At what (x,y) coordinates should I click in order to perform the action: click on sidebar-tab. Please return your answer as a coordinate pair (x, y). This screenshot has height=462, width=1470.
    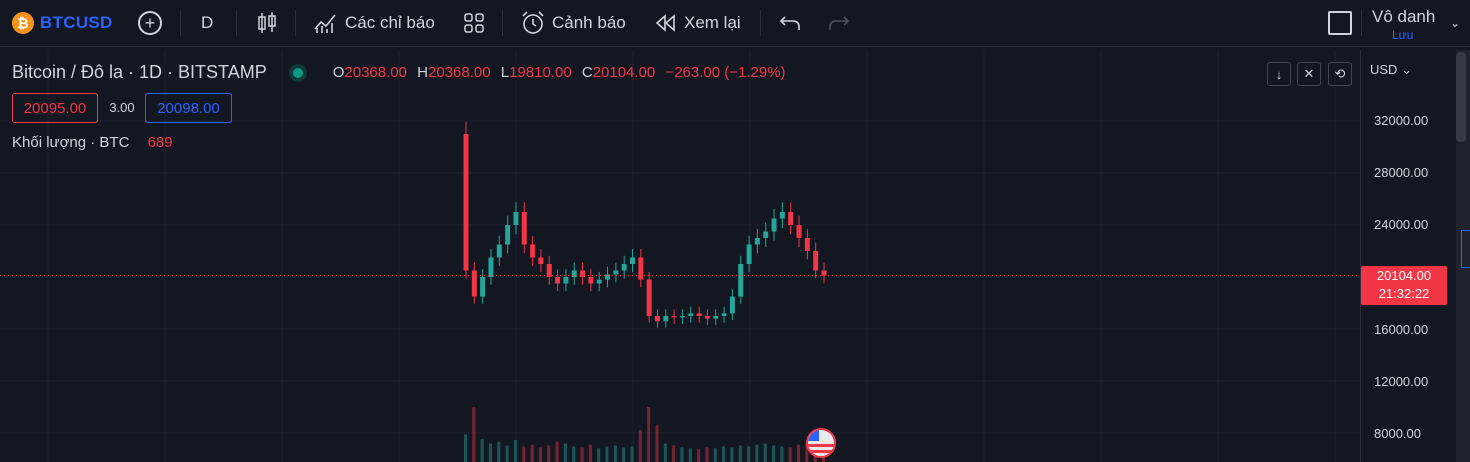
    Looking at the image, I should click on (1465, 249).